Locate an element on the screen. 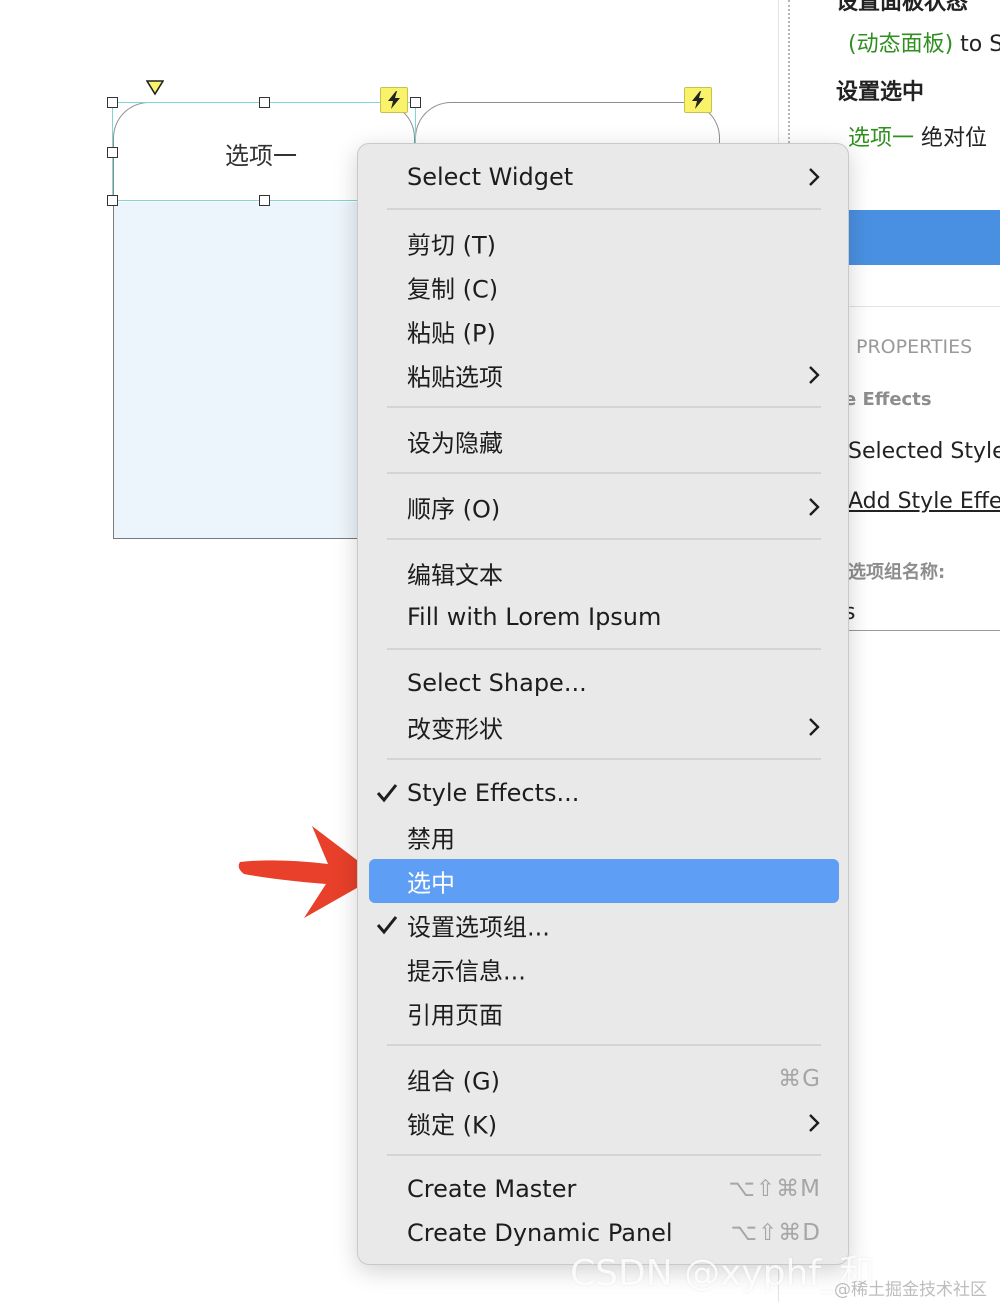  absolute-position-text: 绝对位 is located at coordinates (951, 138).